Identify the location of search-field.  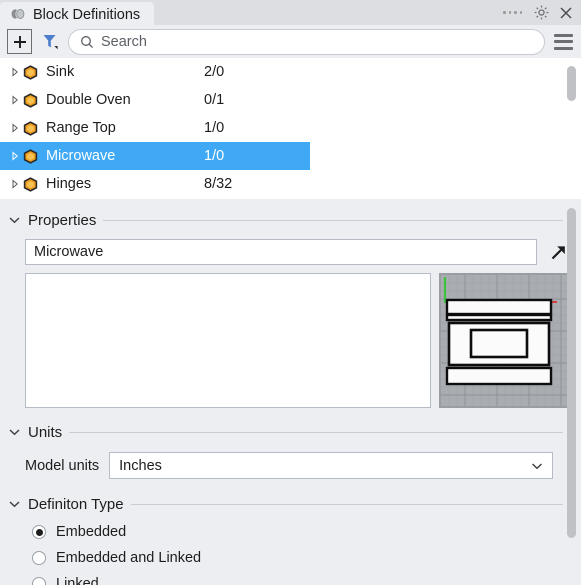
(306, 41).